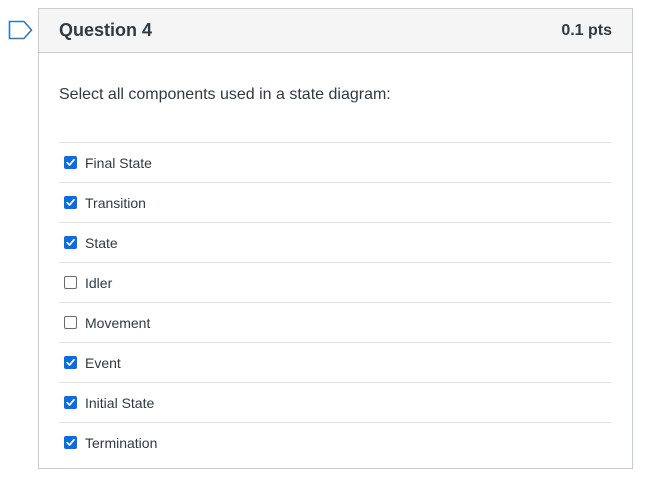 The image size is (658, 477). Describe the element at coordinates (21, 30) in the screenshot. I see `bookmark-flag-icon` at that location.